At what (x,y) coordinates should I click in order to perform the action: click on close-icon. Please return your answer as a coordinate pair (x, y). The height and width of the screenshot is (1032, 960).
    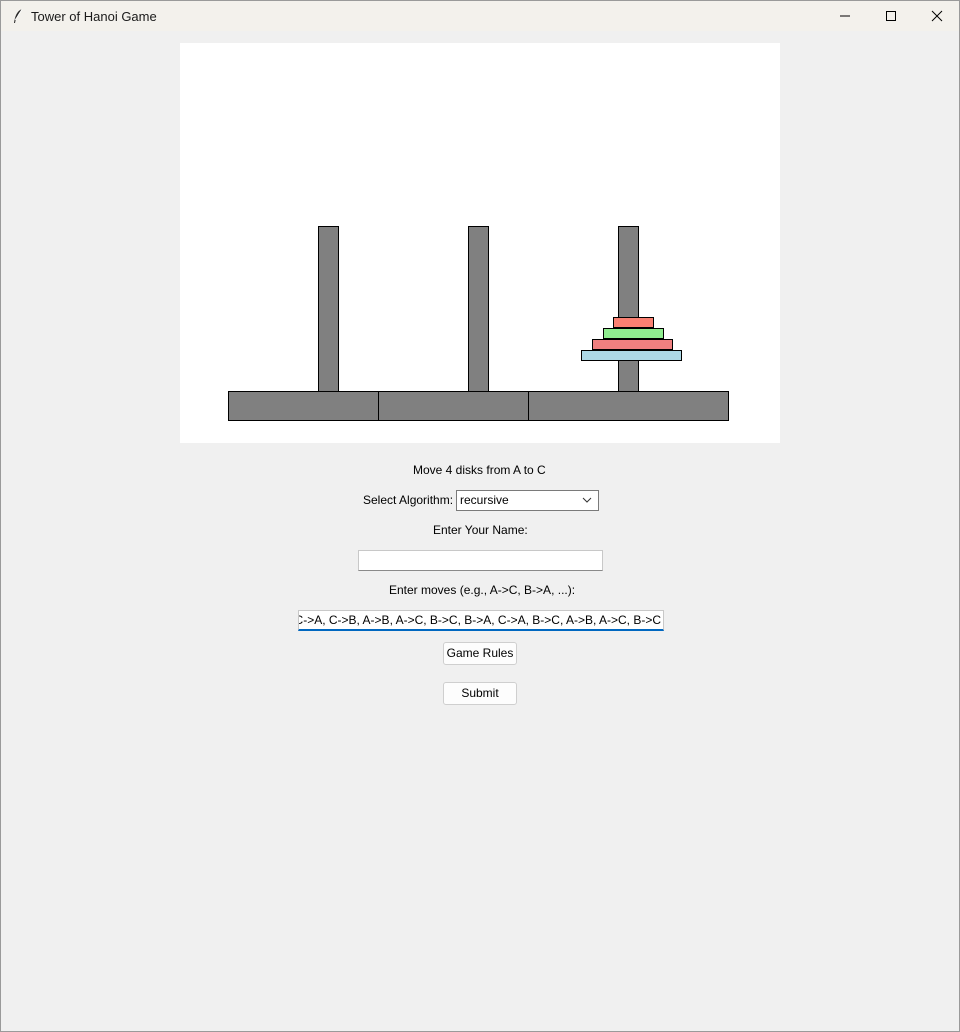
    Looking at the image, I should click on (937, 16).